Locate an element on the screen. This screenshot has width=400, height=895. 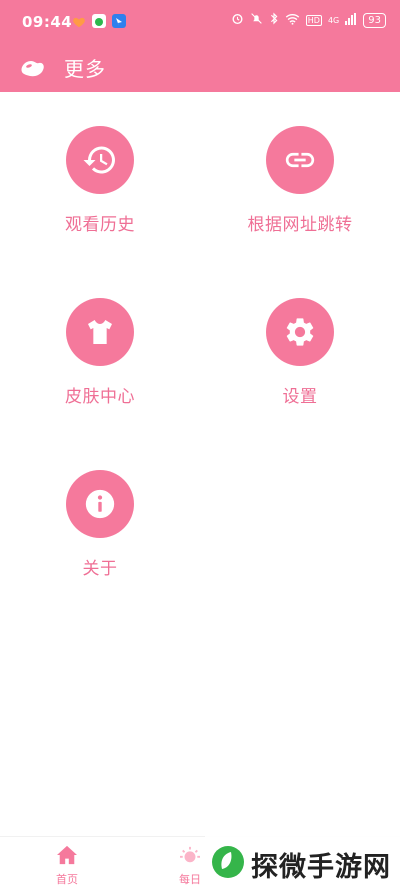
status-indicators: HD 4G 93 is located at coordinates (308, 20).